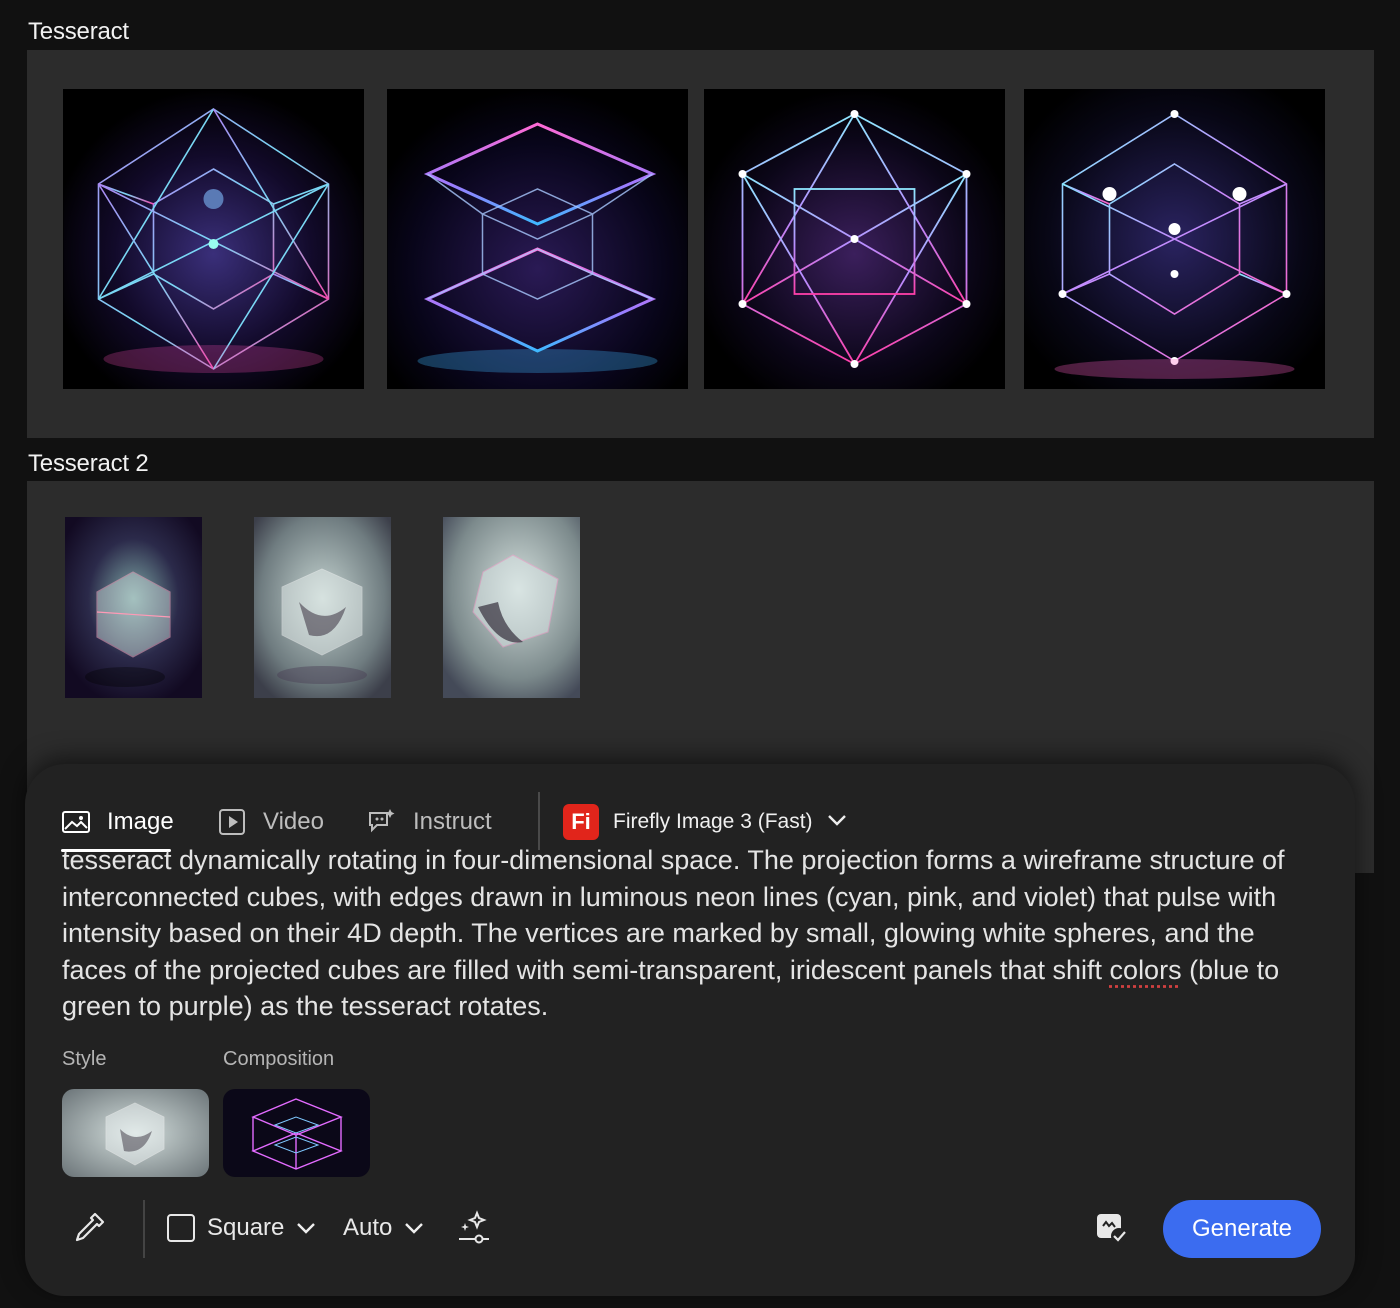  I want to click on firefly-model-badge: Fi, so click(581, 822).